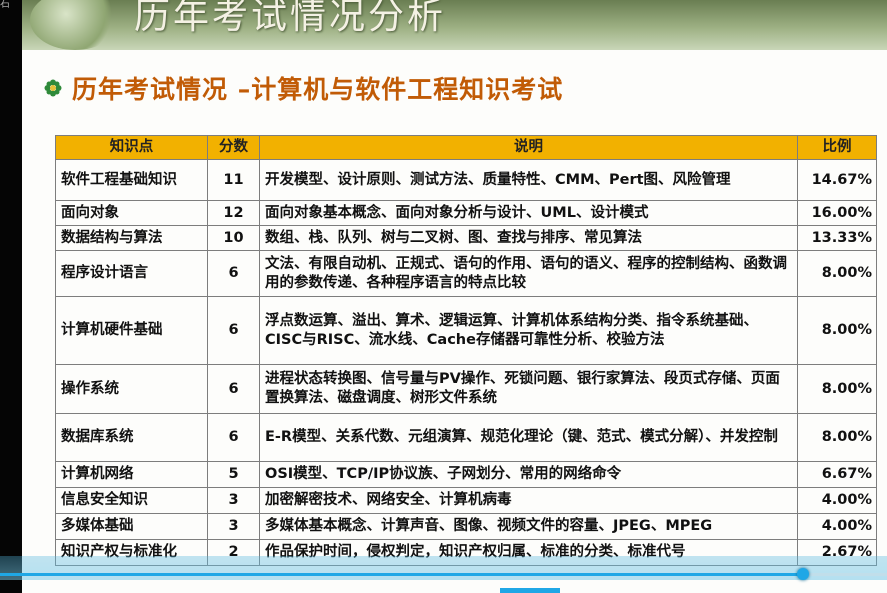 The height and width of the screenshot is (593, 887). What do you see at coordinates (530, 590) in the screenshot?
I see `bottom-marker` at bounding box center [530, 590].